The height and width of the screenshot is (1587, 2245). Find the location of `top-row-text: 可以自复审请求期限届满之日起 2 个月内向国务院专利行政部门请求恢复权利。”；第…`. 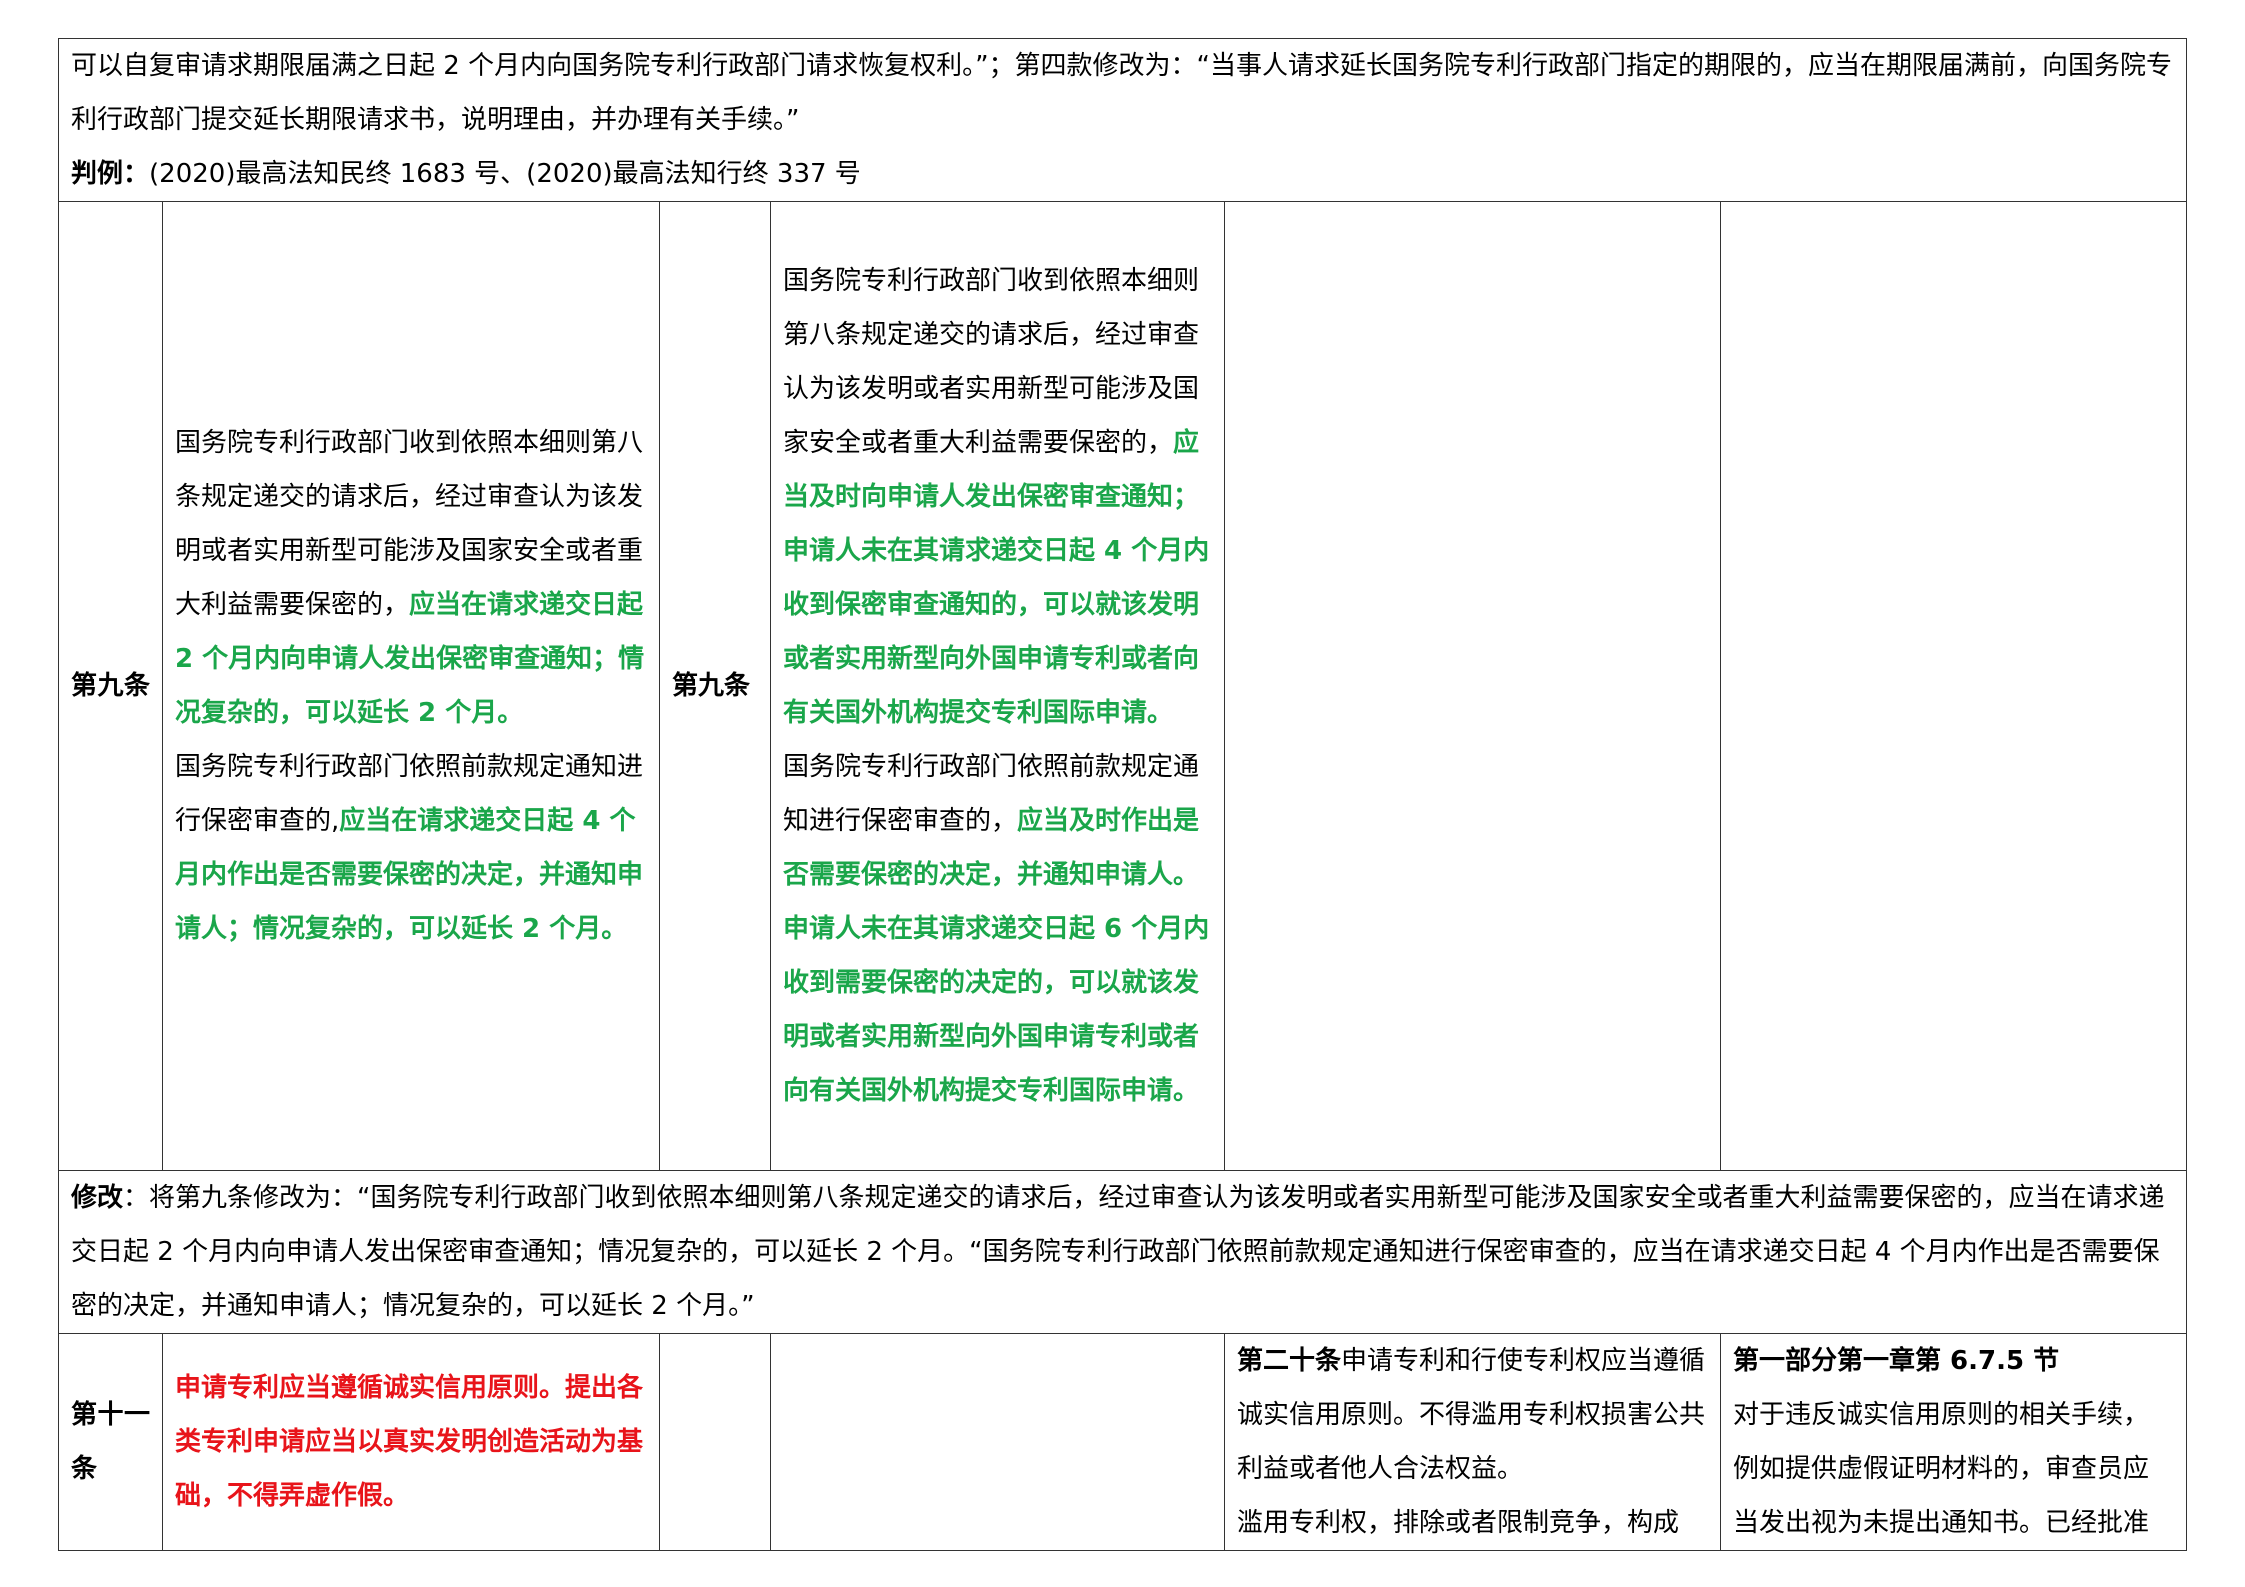

top-row-text: 可以自复审请求期限届满之日起 2 个月内向国务院专利行政部门请求恢复权利。”；第… is located at coordinates (1122, 93).